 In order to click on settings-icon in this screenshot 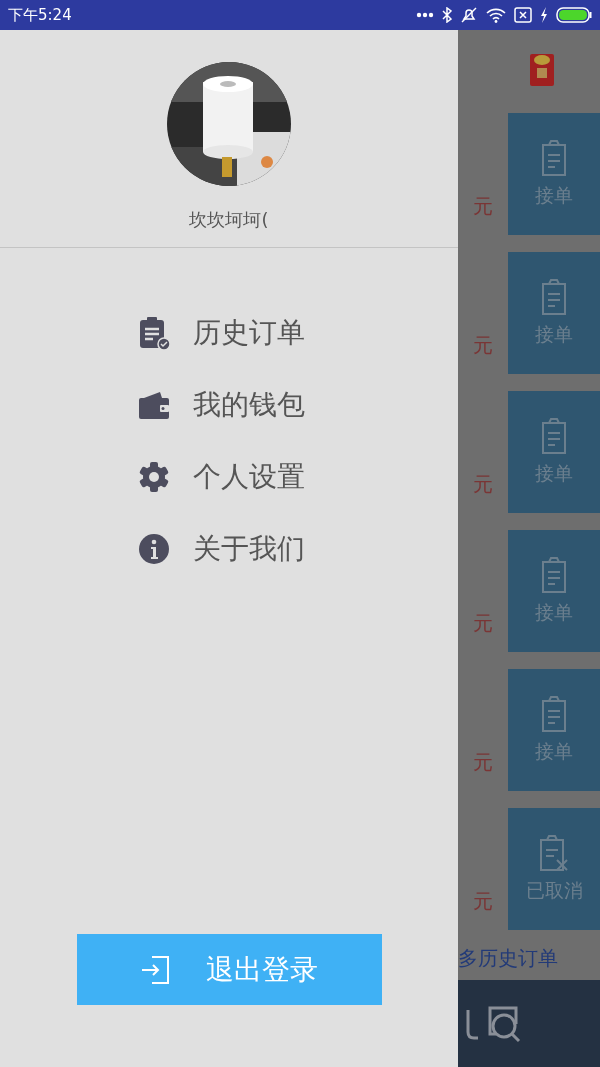, I will do `click(154, 477)`.